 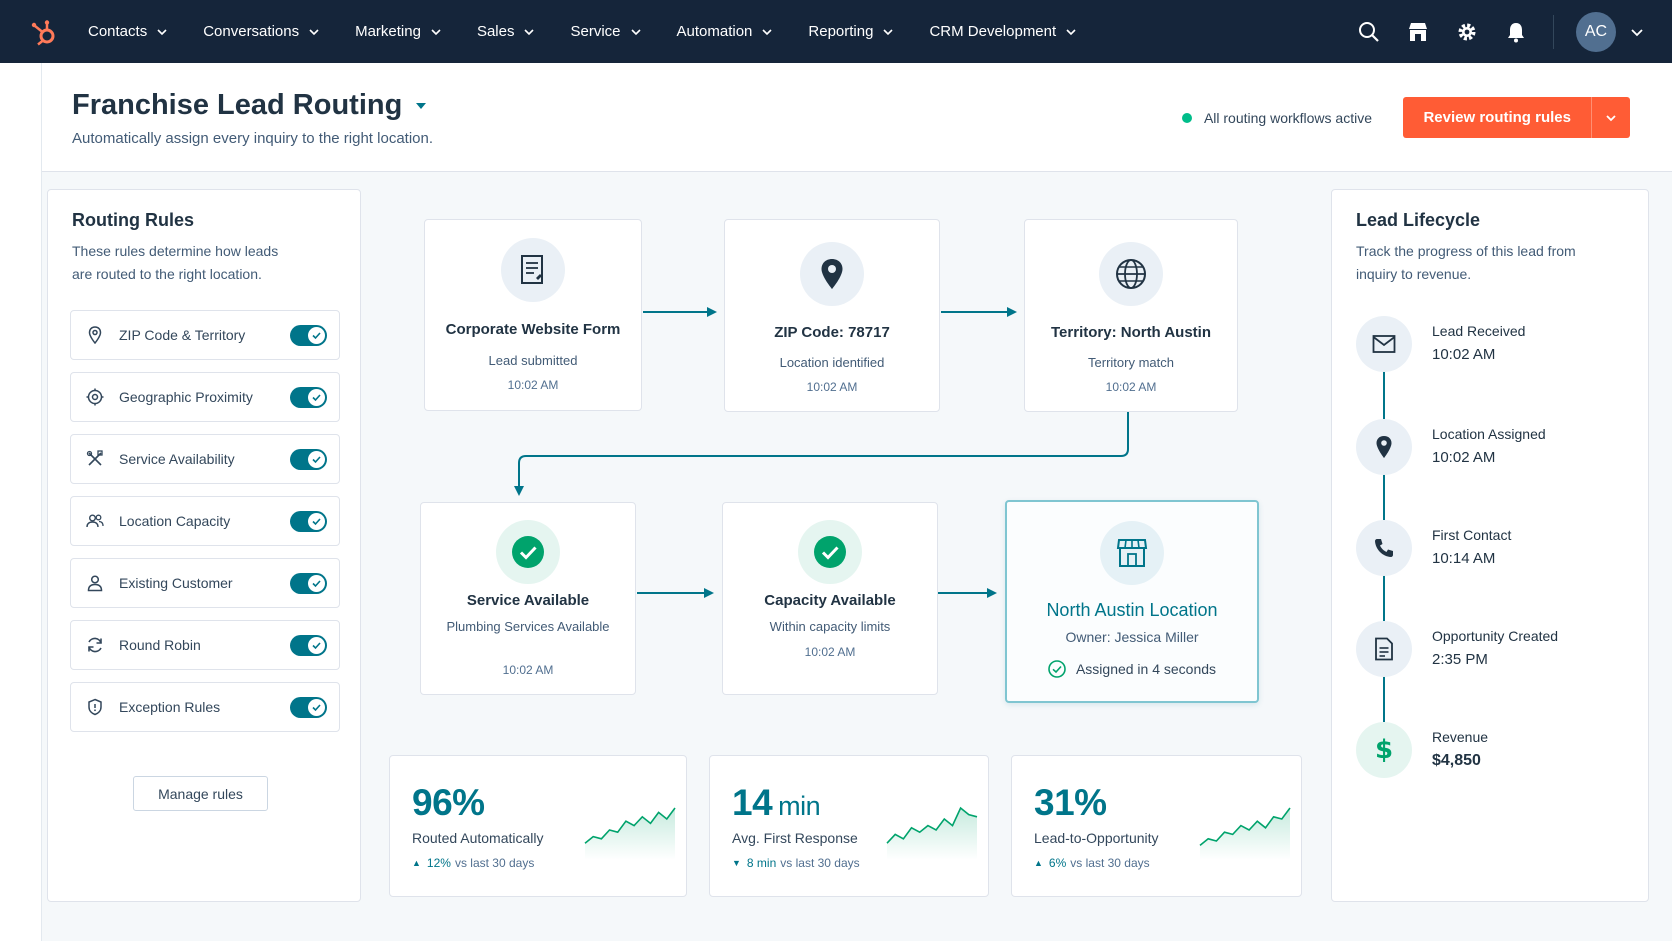 I want to click on lifecycle-step-location-assigned: Location Assigned 10:02 AM, so click(x=1491, y=447).